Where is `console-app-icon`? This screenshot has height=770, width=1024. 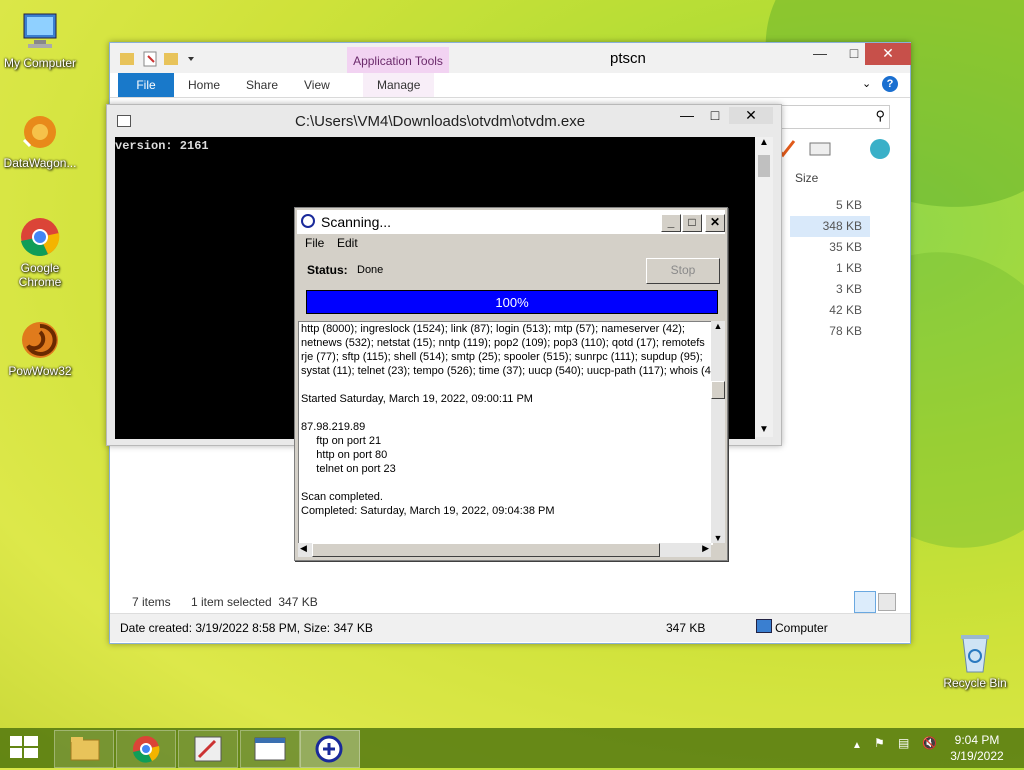 console-app-icon is located at coordinates (124, 121).